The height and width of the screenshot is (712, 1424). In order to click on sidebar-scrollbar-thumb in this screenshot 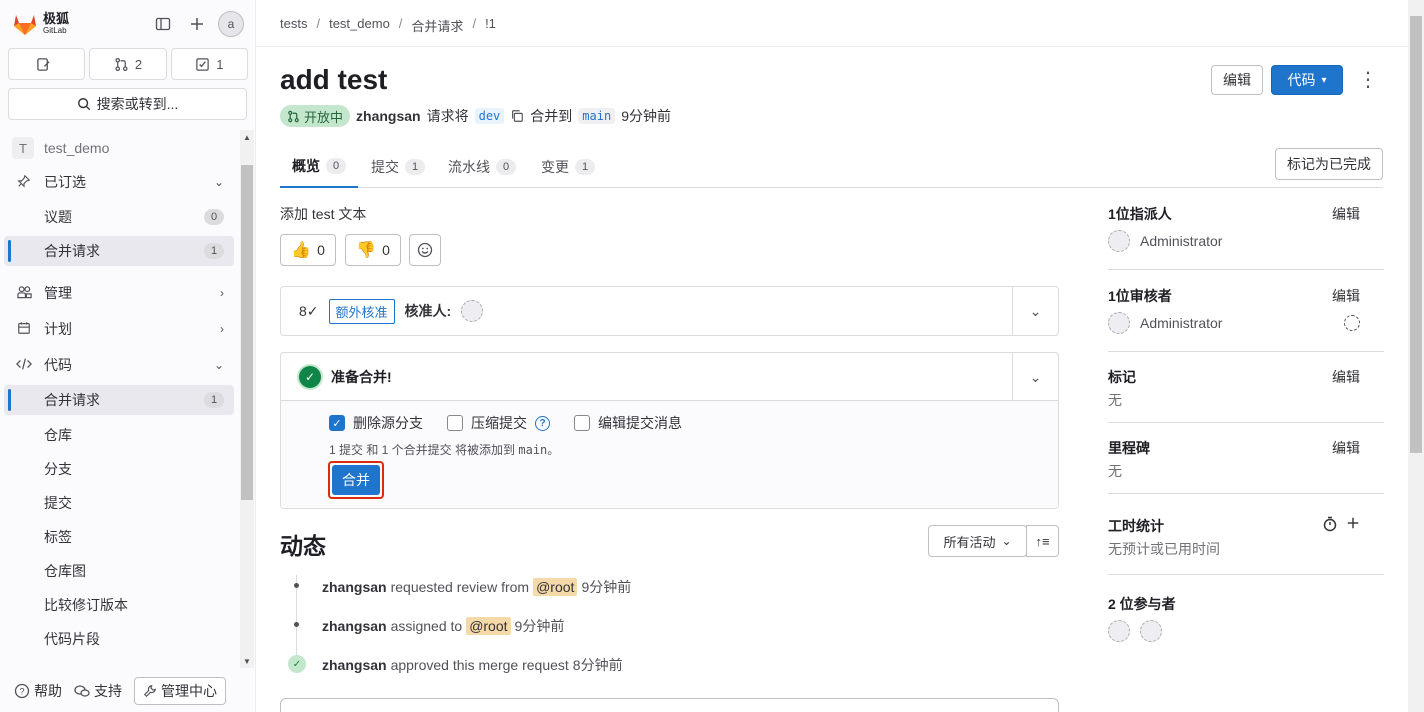, I will do `click(247, 332)`.